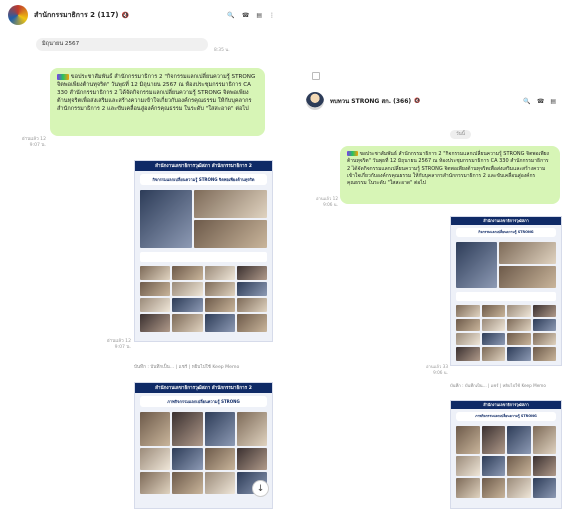 The width and height of the screenshot is (562, 509). What do you see at coordinates (460, 134) in the screenshot?
I see `day-separator: วันนี้` at bounding box center [460, 134].